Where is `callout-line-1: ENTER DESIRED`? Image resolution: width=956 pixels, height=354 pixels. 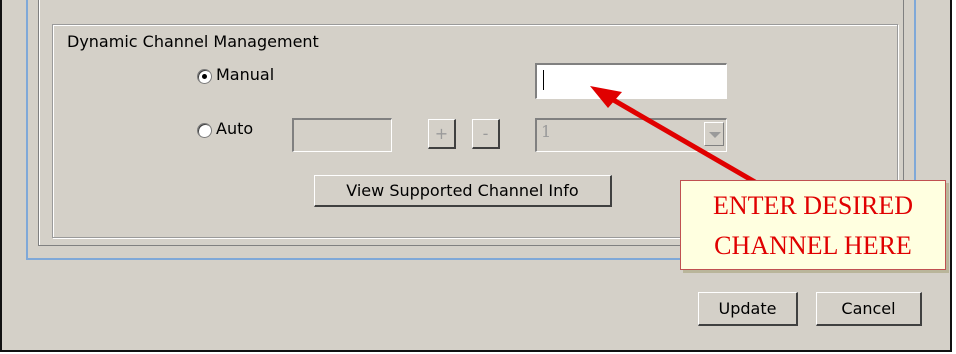 callout-line-1: ENTER DESIRED is located at coordinates (813, 205).